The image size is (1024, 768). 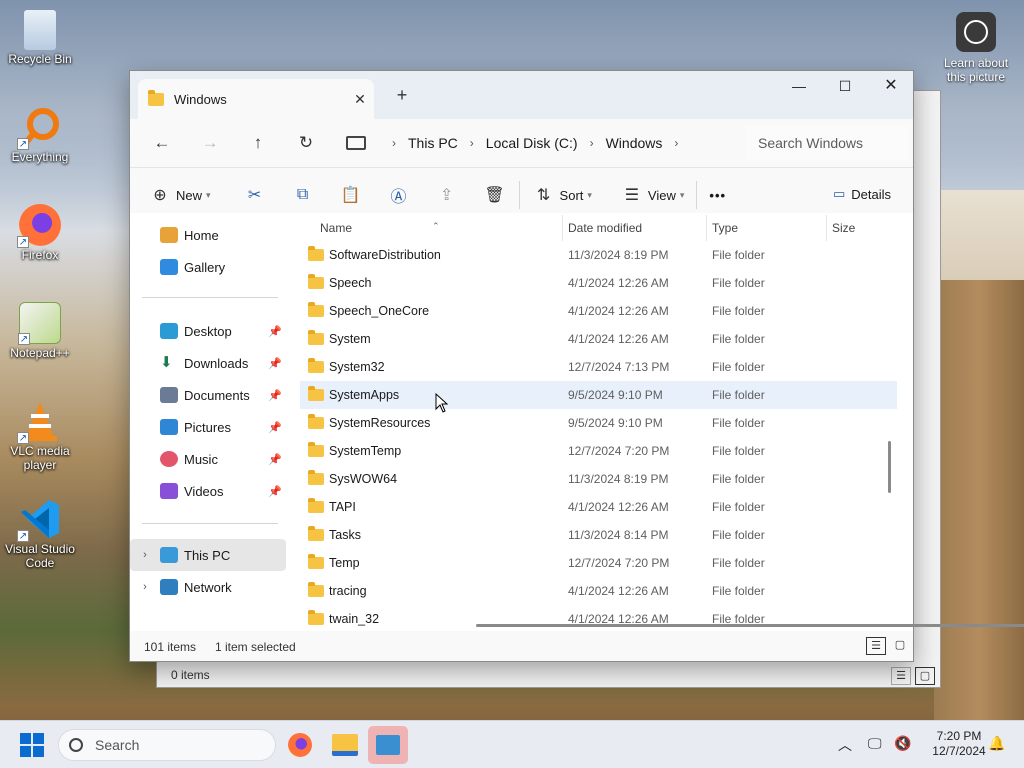 I want to click on file-name-cell: Speech, so click(x=339, y=282).